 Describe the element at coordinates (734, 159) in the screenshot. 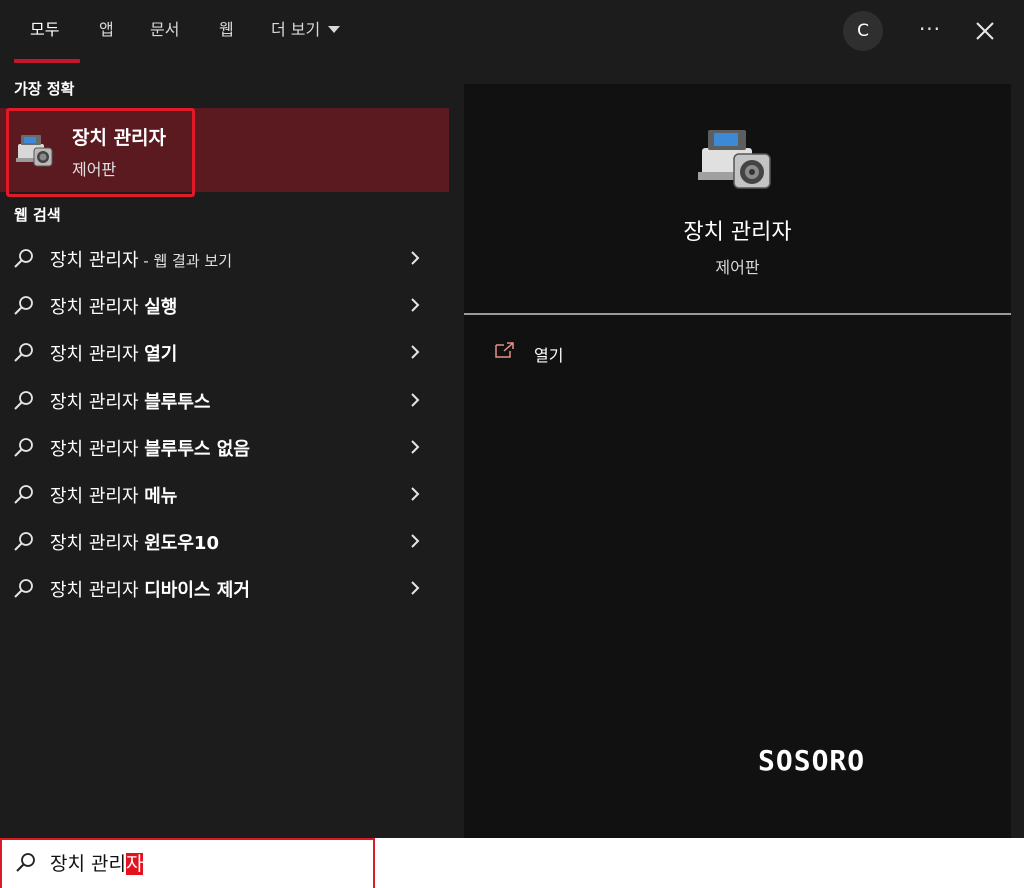

I see `device-manager-large-icon` at that location.